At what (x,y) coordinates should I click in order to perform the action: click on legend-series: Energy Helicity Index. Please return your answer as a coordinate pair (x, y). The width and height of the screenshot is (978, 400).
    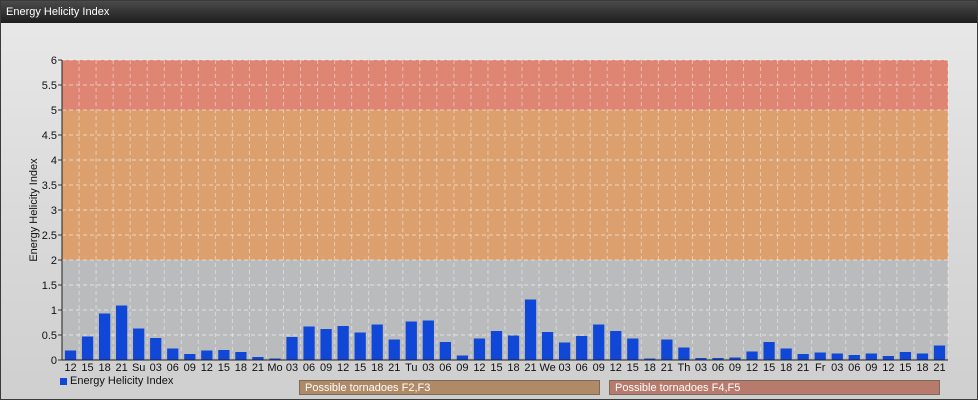
    Looking at the image, I should click on (116, 381).